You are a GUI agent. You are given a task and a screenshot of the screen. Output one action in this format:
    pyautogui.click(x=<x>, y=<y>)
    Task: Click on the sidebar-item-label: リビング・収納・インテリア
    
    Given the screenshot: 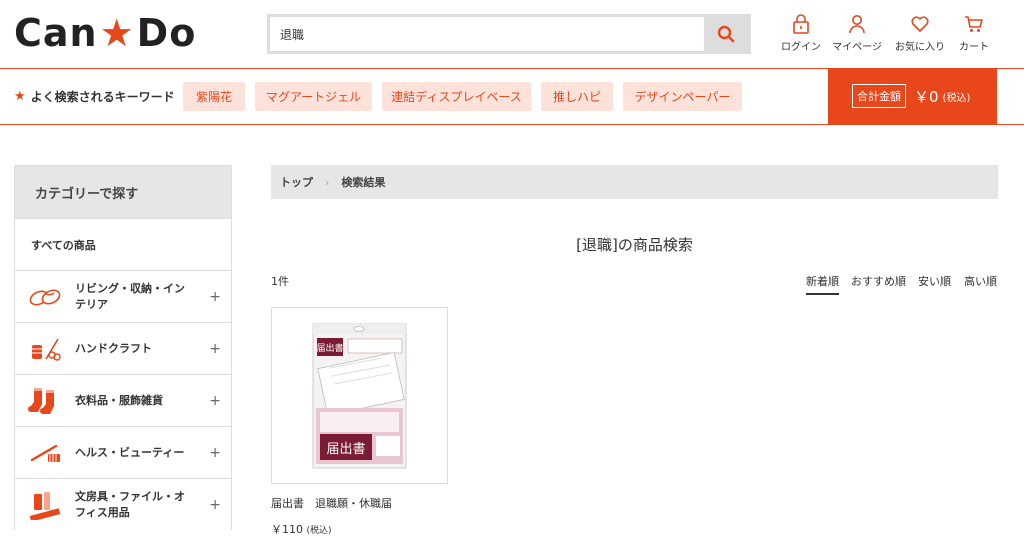 What is the action you would take?
    pyautogui.click(x=130, y=296)
    